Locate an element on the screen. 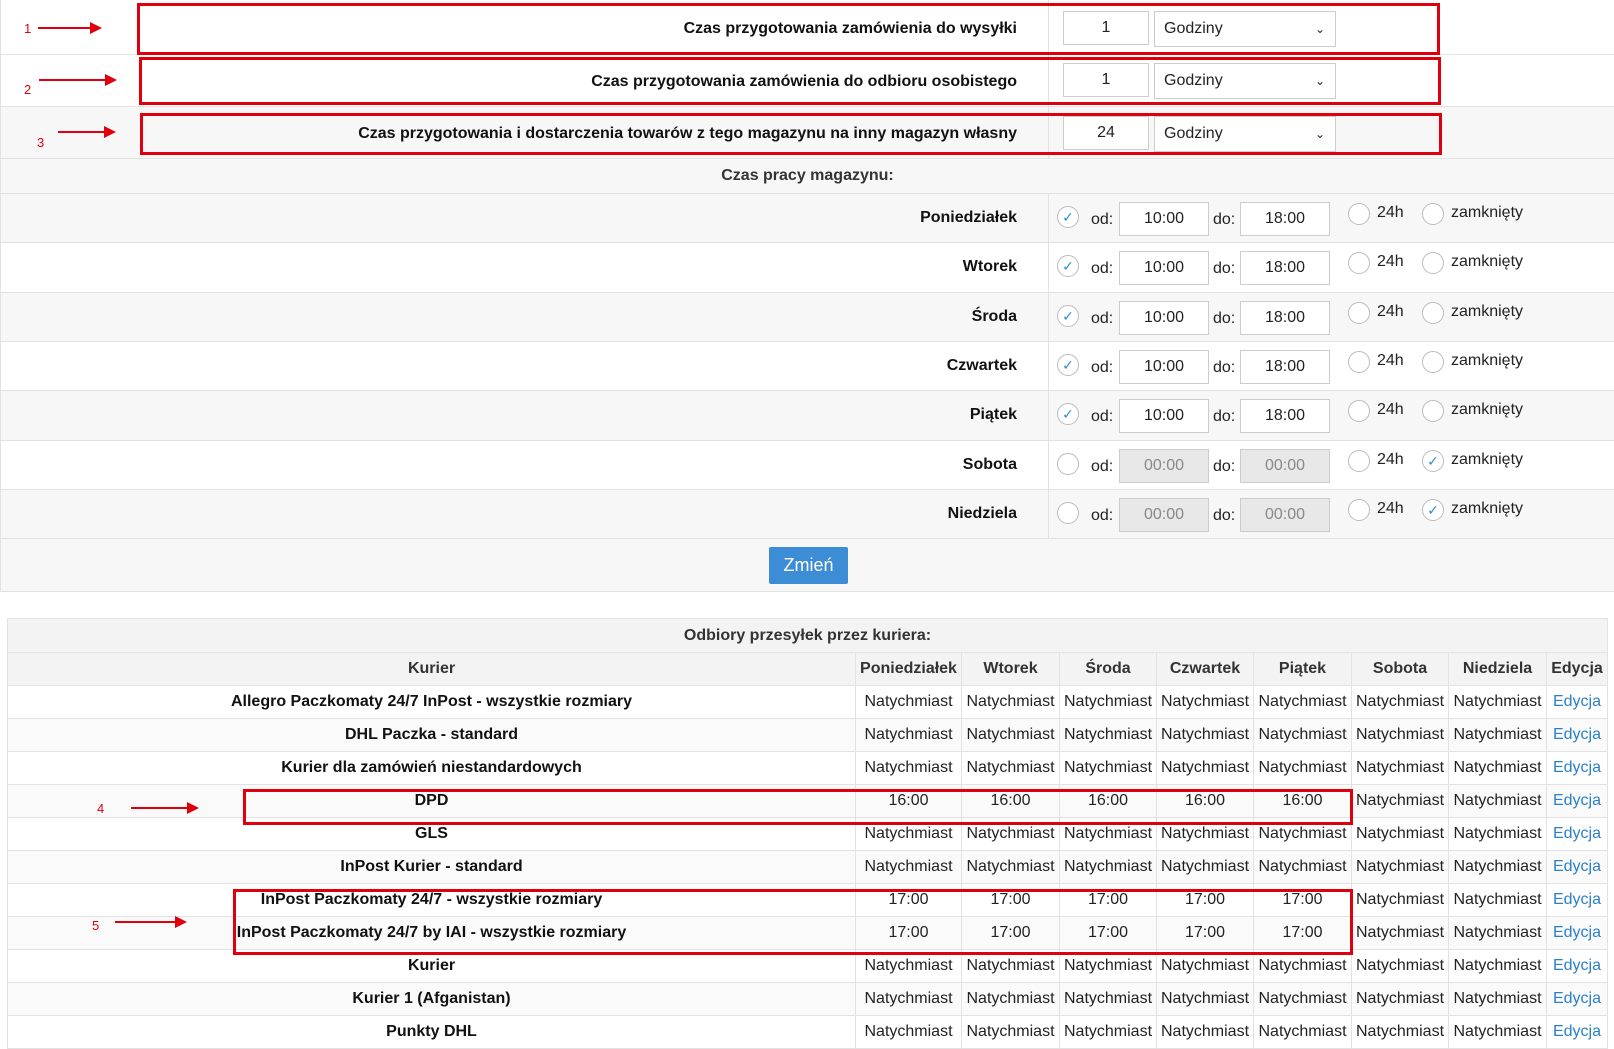 This screenshot has height=1049, width=1614. day-name: Niedziela is located at coordinates (982, 513).